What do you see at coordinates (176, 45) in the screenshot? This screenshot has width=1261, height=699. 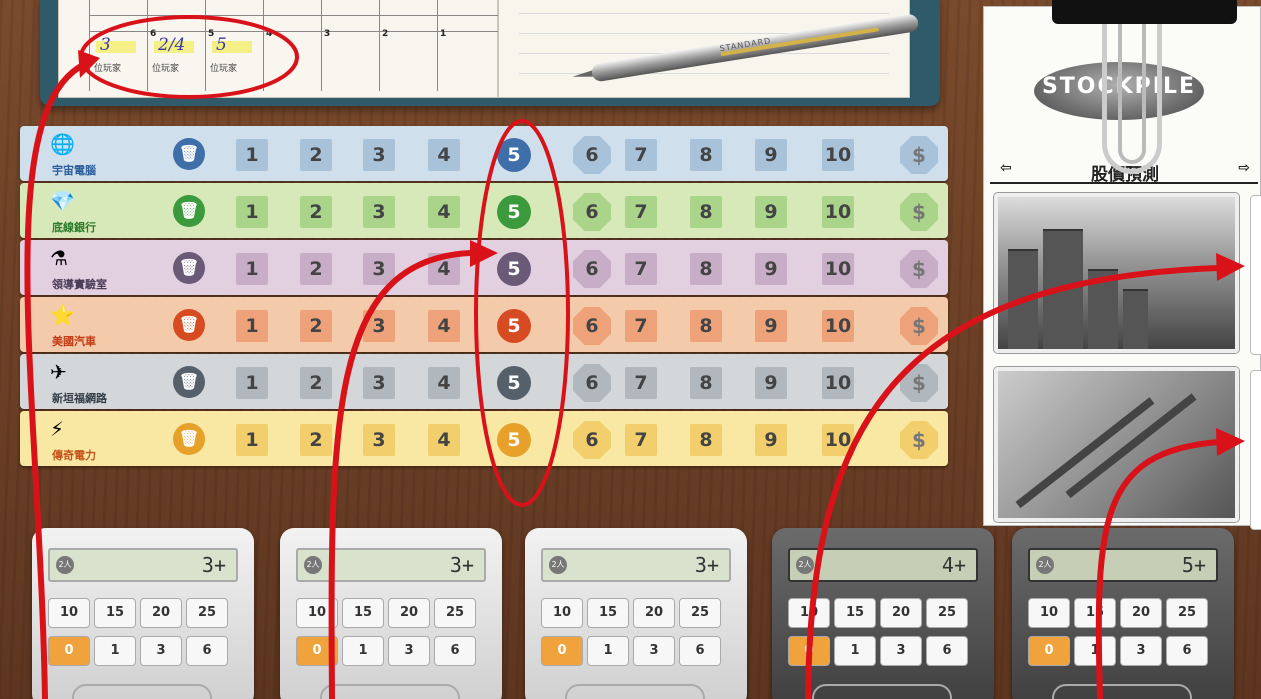 I see `score-column: 6 2/4 位玩家` at bounding box center [176, 45].